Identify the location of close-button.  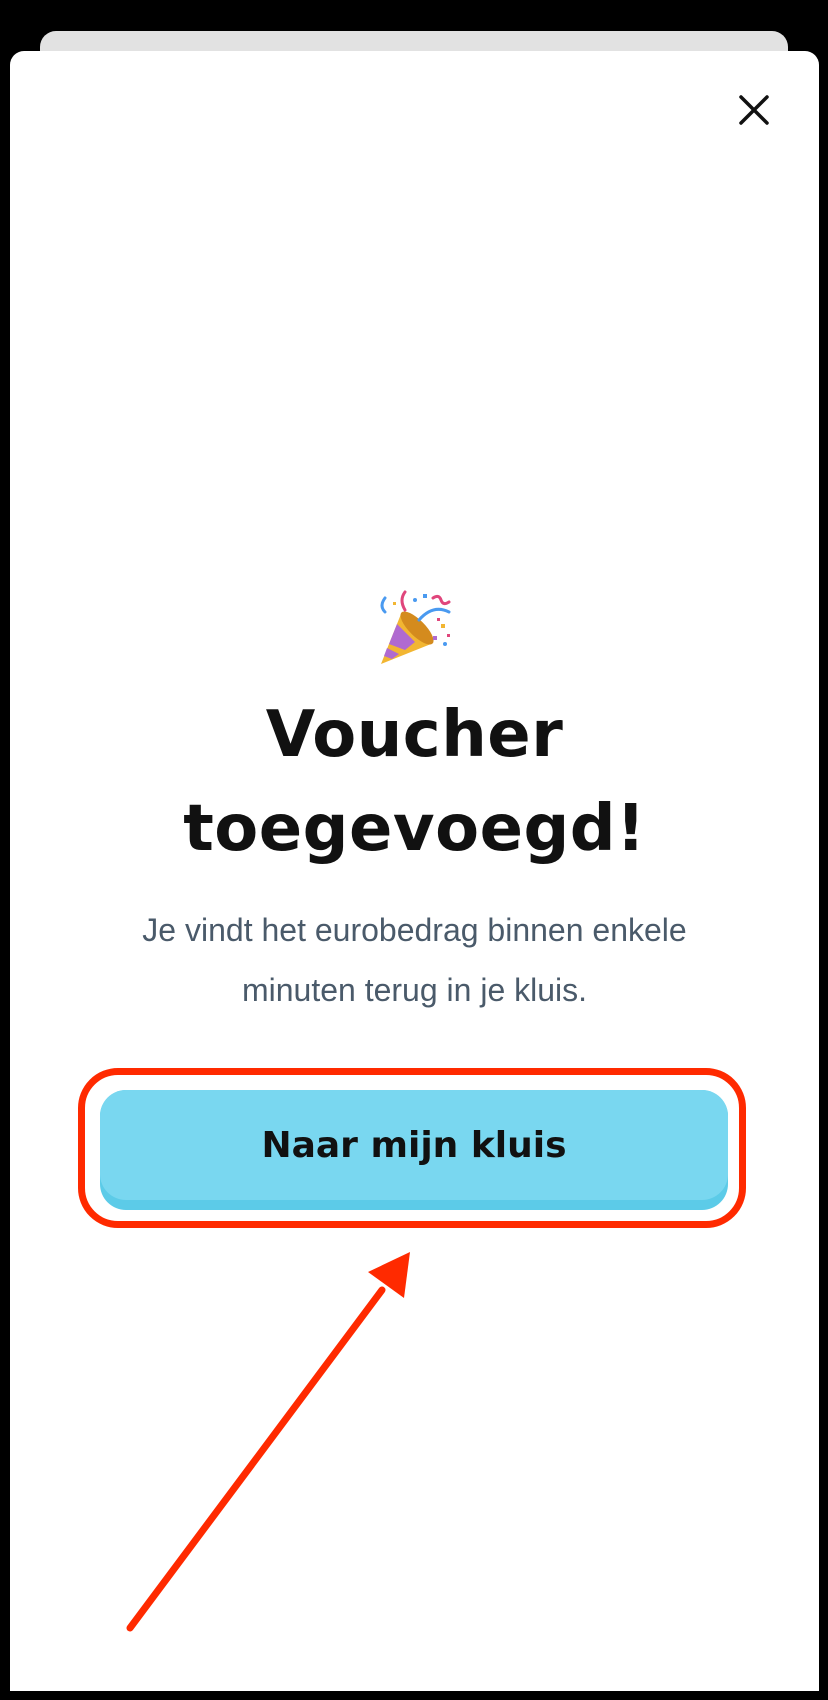
(754, 110).